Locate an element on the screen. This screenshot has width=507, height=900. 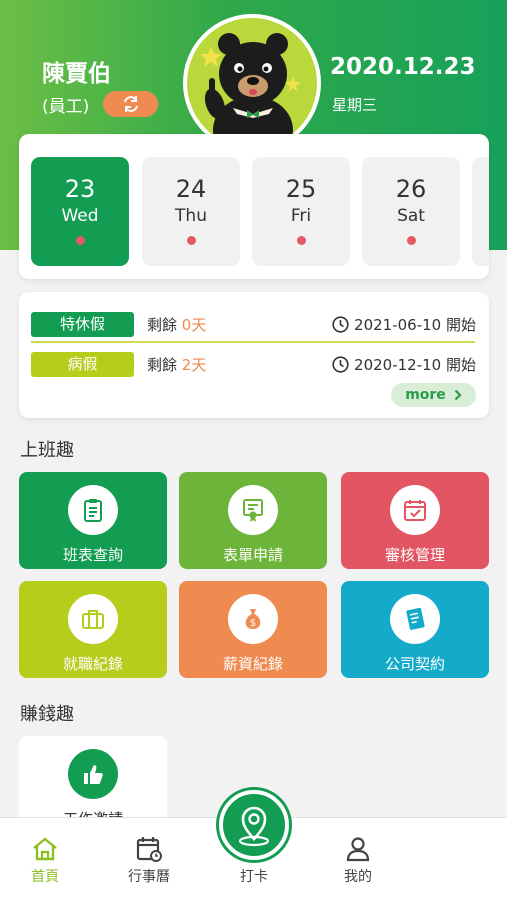
remaining-value: 2天 is located at coordinates (194, 365).